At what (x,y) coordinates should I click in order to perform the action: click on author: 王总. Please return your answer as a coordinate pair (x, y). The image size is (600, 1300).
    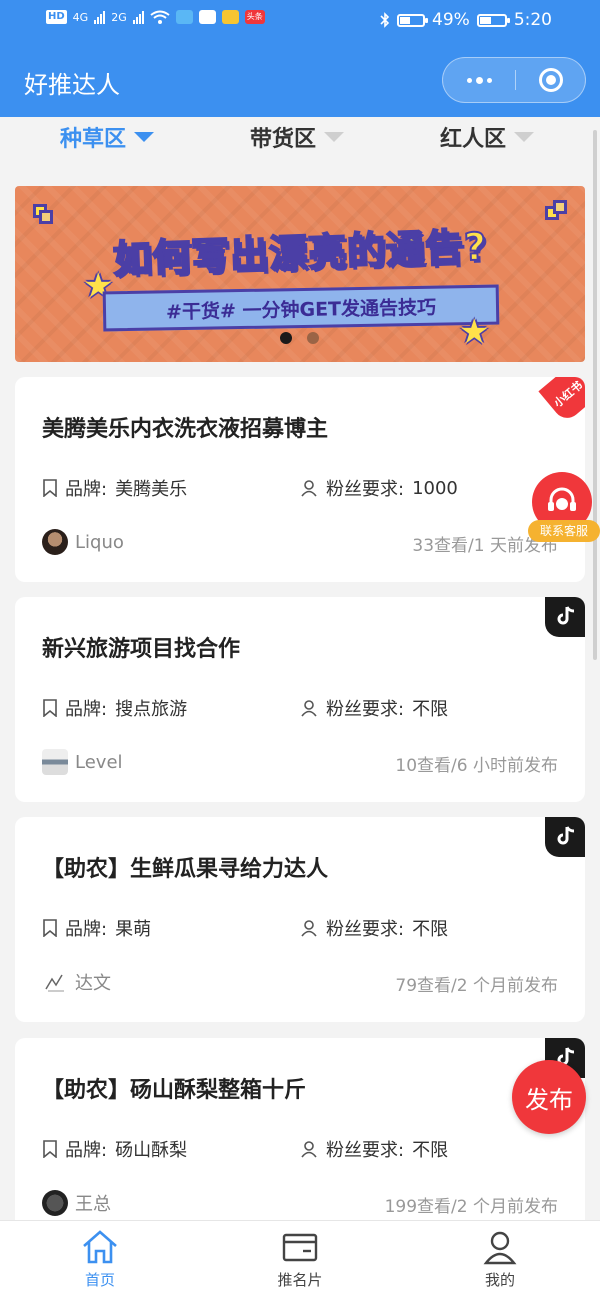
    Looking at the image, I should click on (76, 1203).